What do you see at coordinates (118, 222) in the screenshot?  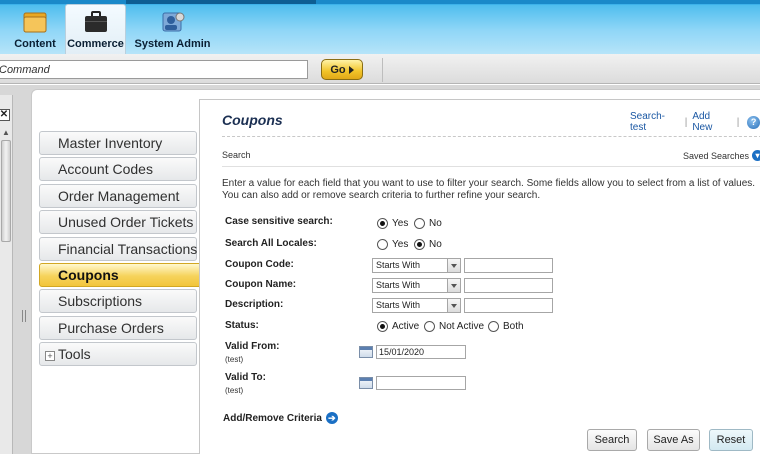 I see `menu-item-unused-order-tickets: Unused Order Tickets` at bounding box center [118, 222].